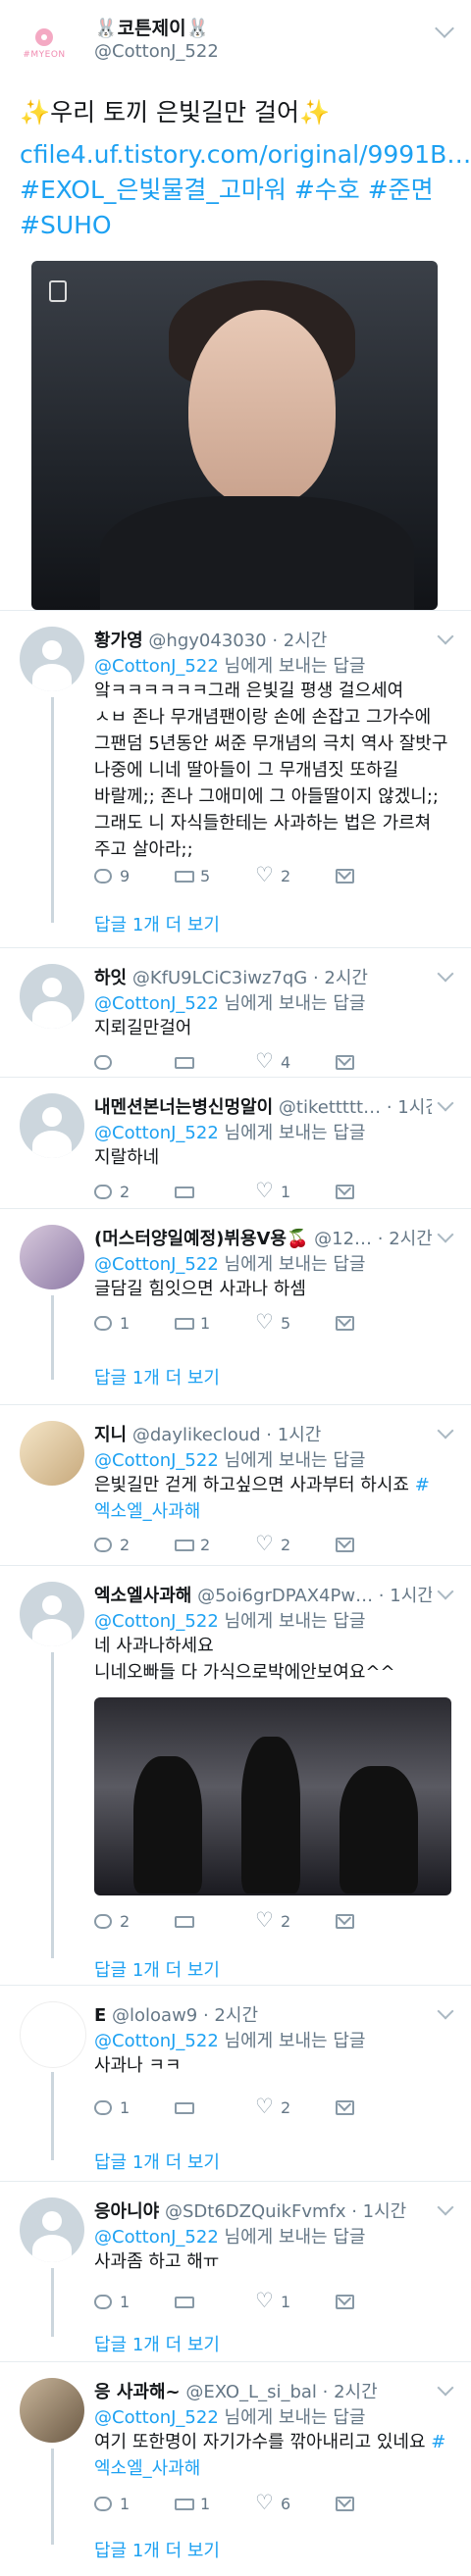 This screenshot has width=471, height=2576. What do you see at coordinates (142, 1596) in the screenshot?
I see `reply-author-name: 엑소엘사과해` at bounding box center [142, 1596].